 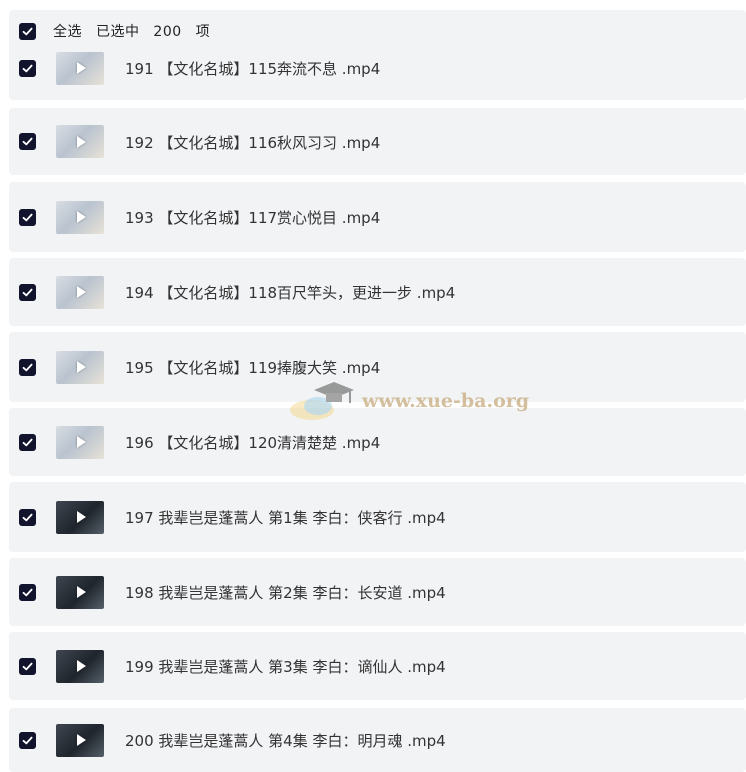 What do you see at coordinates (253, 142) in the screenshot?
I see `file-name: 192 【文化名城】116秋风习习 .mp4` at bounding box center [253, 142].